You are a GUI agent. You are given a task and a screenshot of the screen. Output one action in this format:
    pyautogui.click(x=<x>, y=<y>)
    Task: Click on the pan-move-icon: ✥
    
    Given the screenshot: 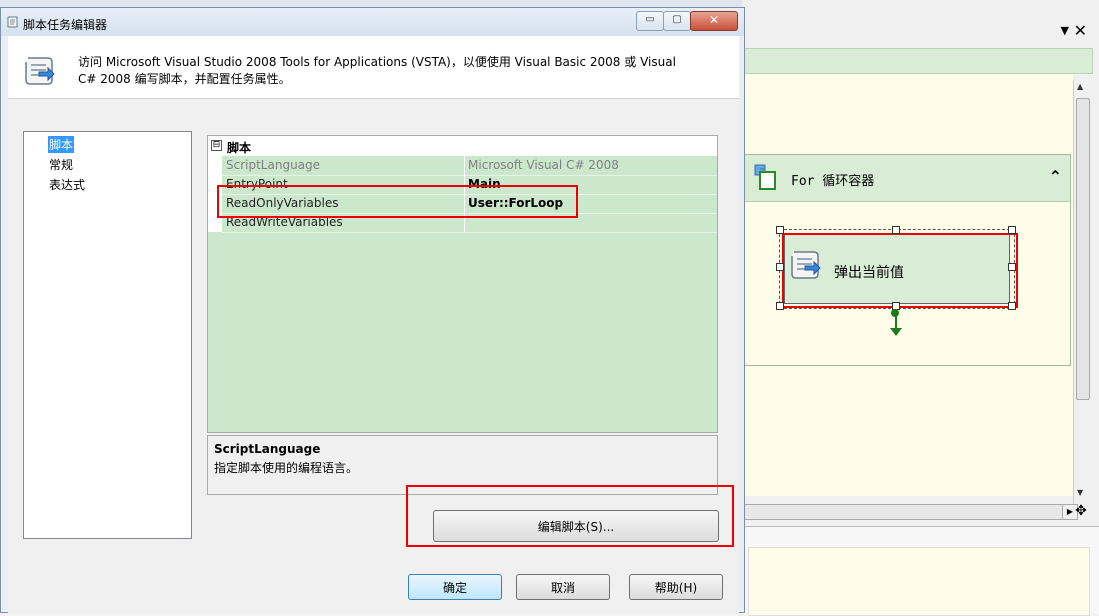 What is the action you would take?
    pyautogui.click(x=1081, y=511)
    